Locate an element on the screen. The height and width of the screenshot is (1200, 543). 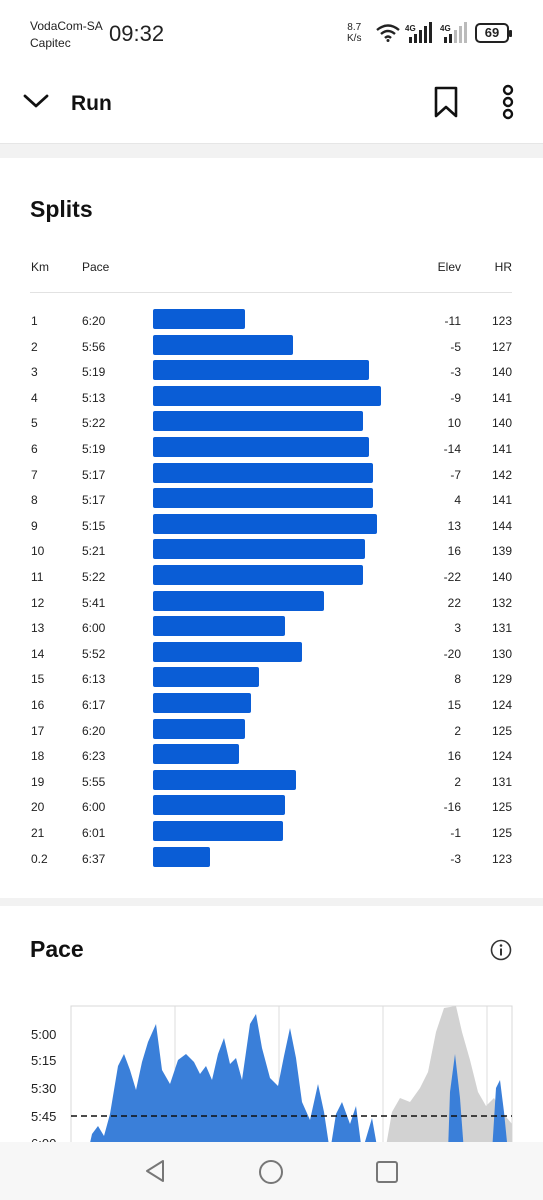
split-heart-rate: 130 is located at coordinates (501, 653).